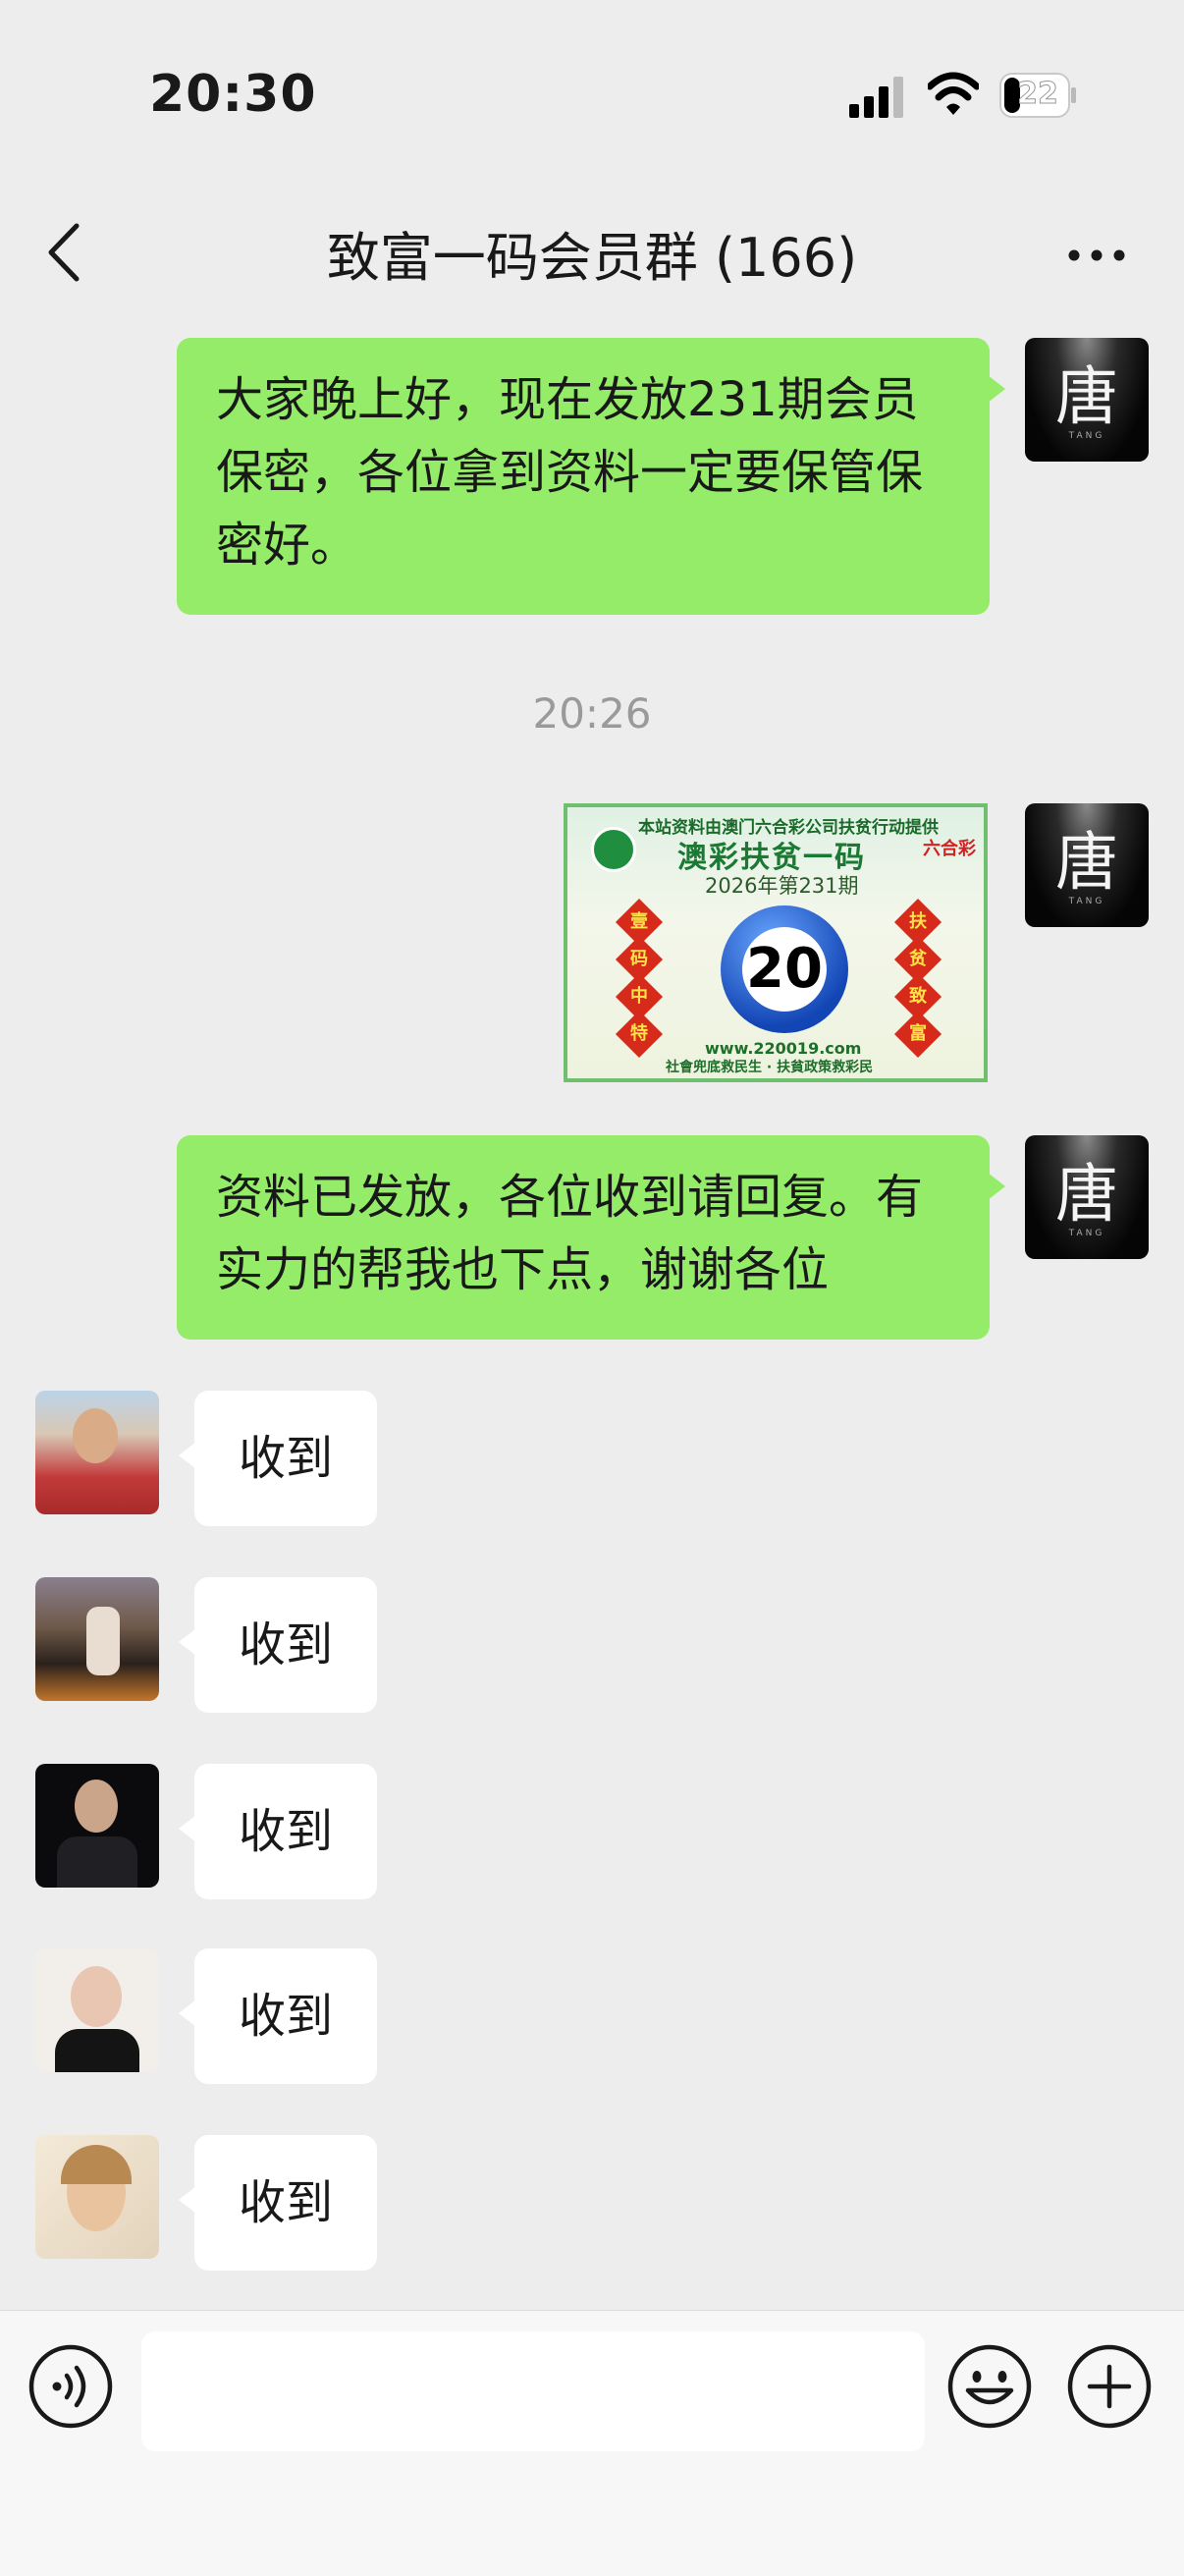 The height and width of the screenshot is (2576, 1184). What do you see at coordinates (783, 1048) in the screenshot?
I see `image-website: www.220019.com` at bounding box center [783, 1048].